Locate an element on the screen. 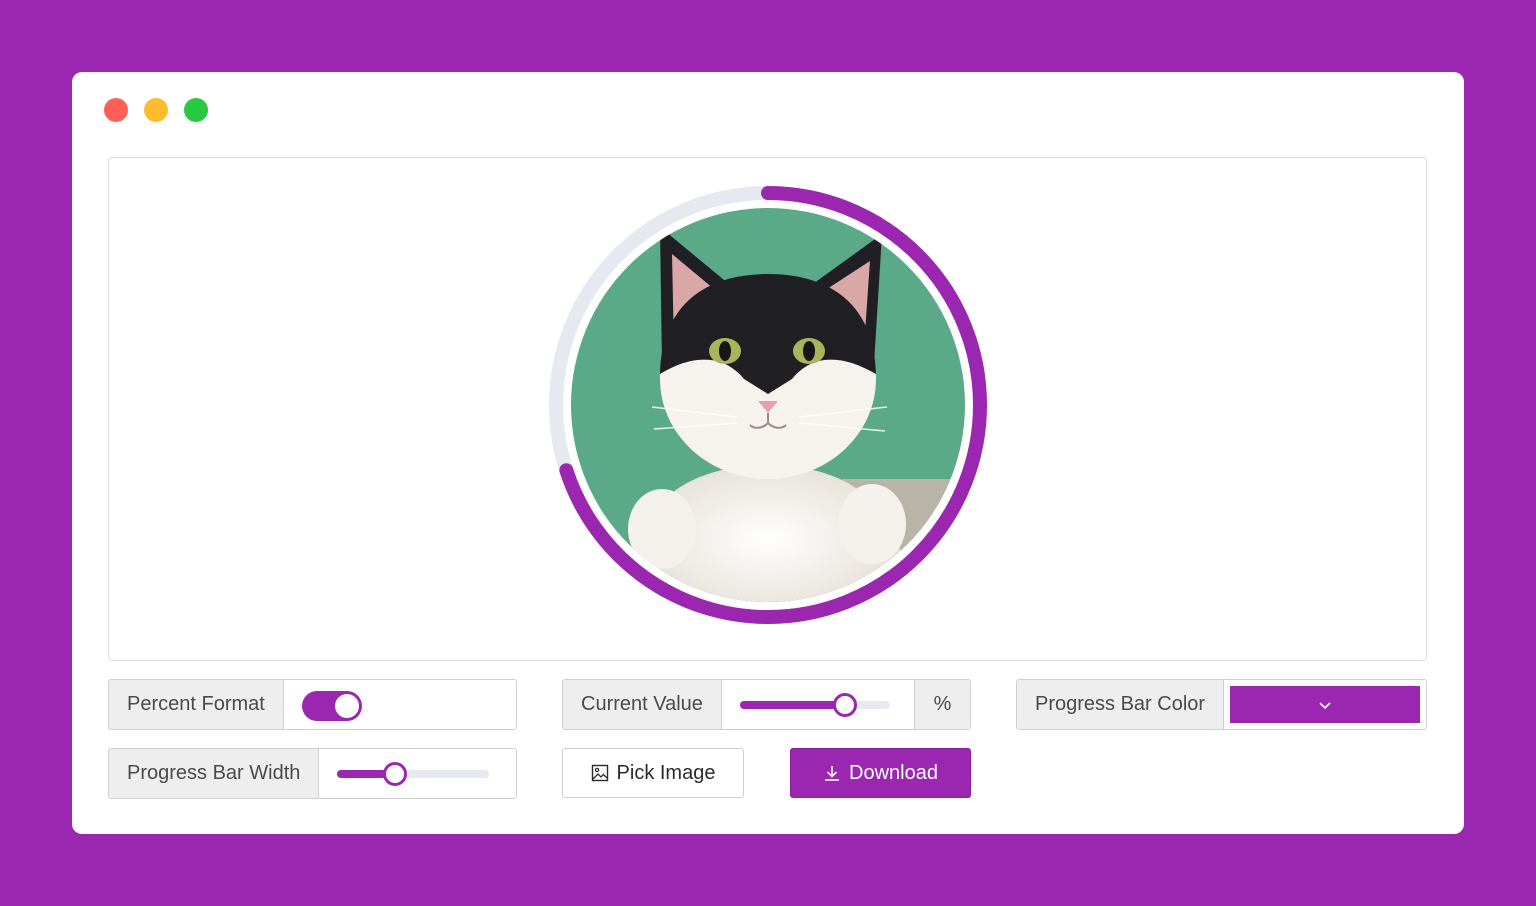 This screenshot has width=1536, height=906. window-minimize-button is located at coordinates (156, 110).